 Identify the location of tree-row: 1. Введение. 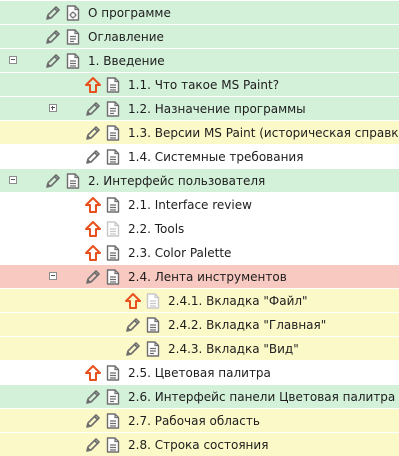
(199, 60).